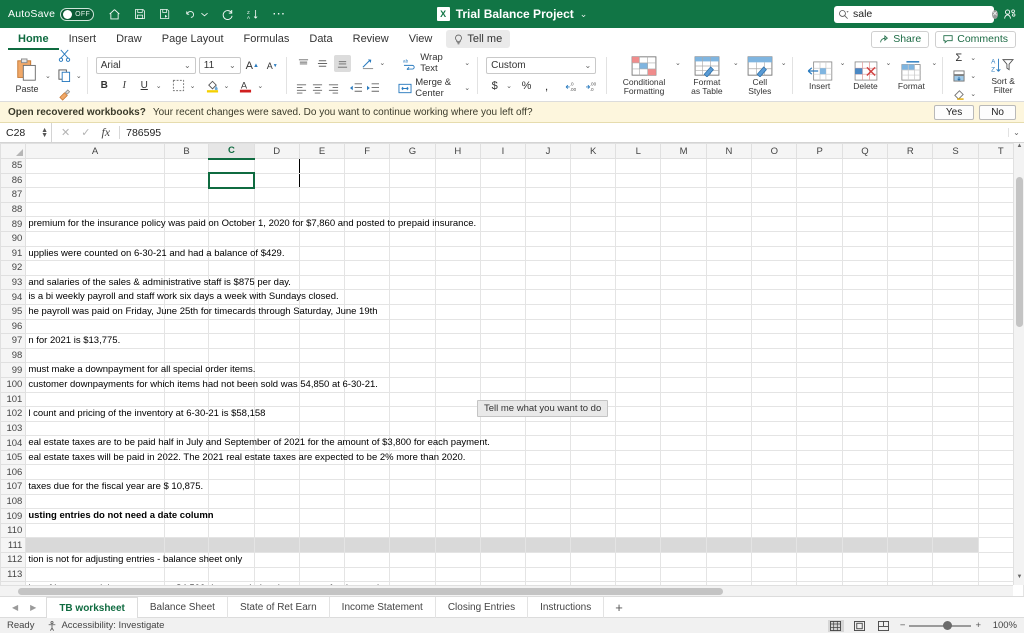  Describe the element at coordinates (231, 458) in the screenshot. I see `cell-C105` at that location.